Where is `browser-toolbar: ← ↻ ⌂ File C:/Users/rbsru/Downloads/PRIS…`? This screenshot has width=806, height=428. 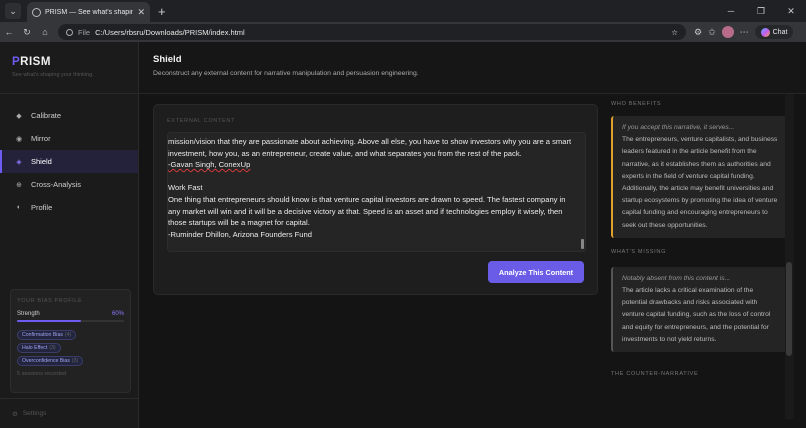
browser-toolbar: ← ↻ ⌂ File C:/Users/rbsru/Downloads/PRIS… is located at coordinates (403, 32).